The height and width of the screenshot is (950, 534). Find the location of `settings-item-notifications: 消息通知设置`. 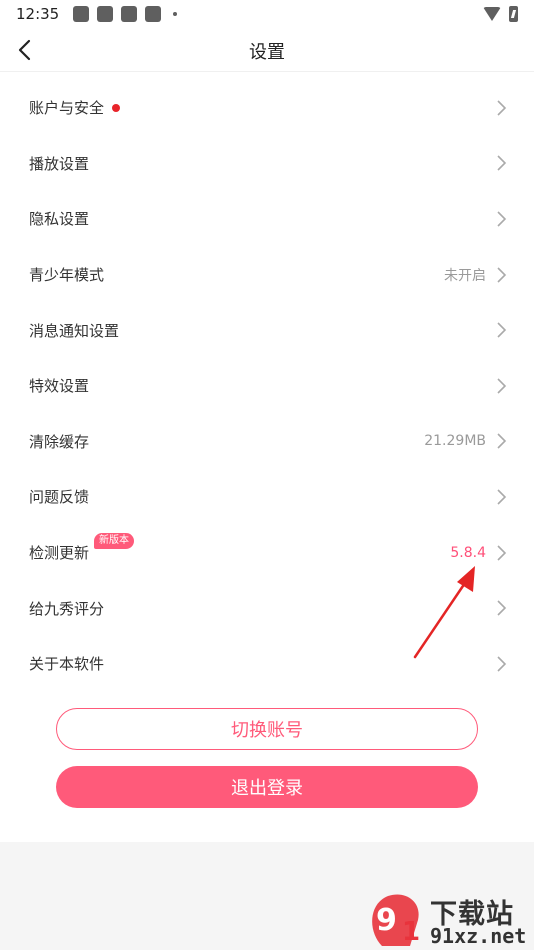

settings-item-notifications: 消息通知设置 is located at coordinates (267, 330).